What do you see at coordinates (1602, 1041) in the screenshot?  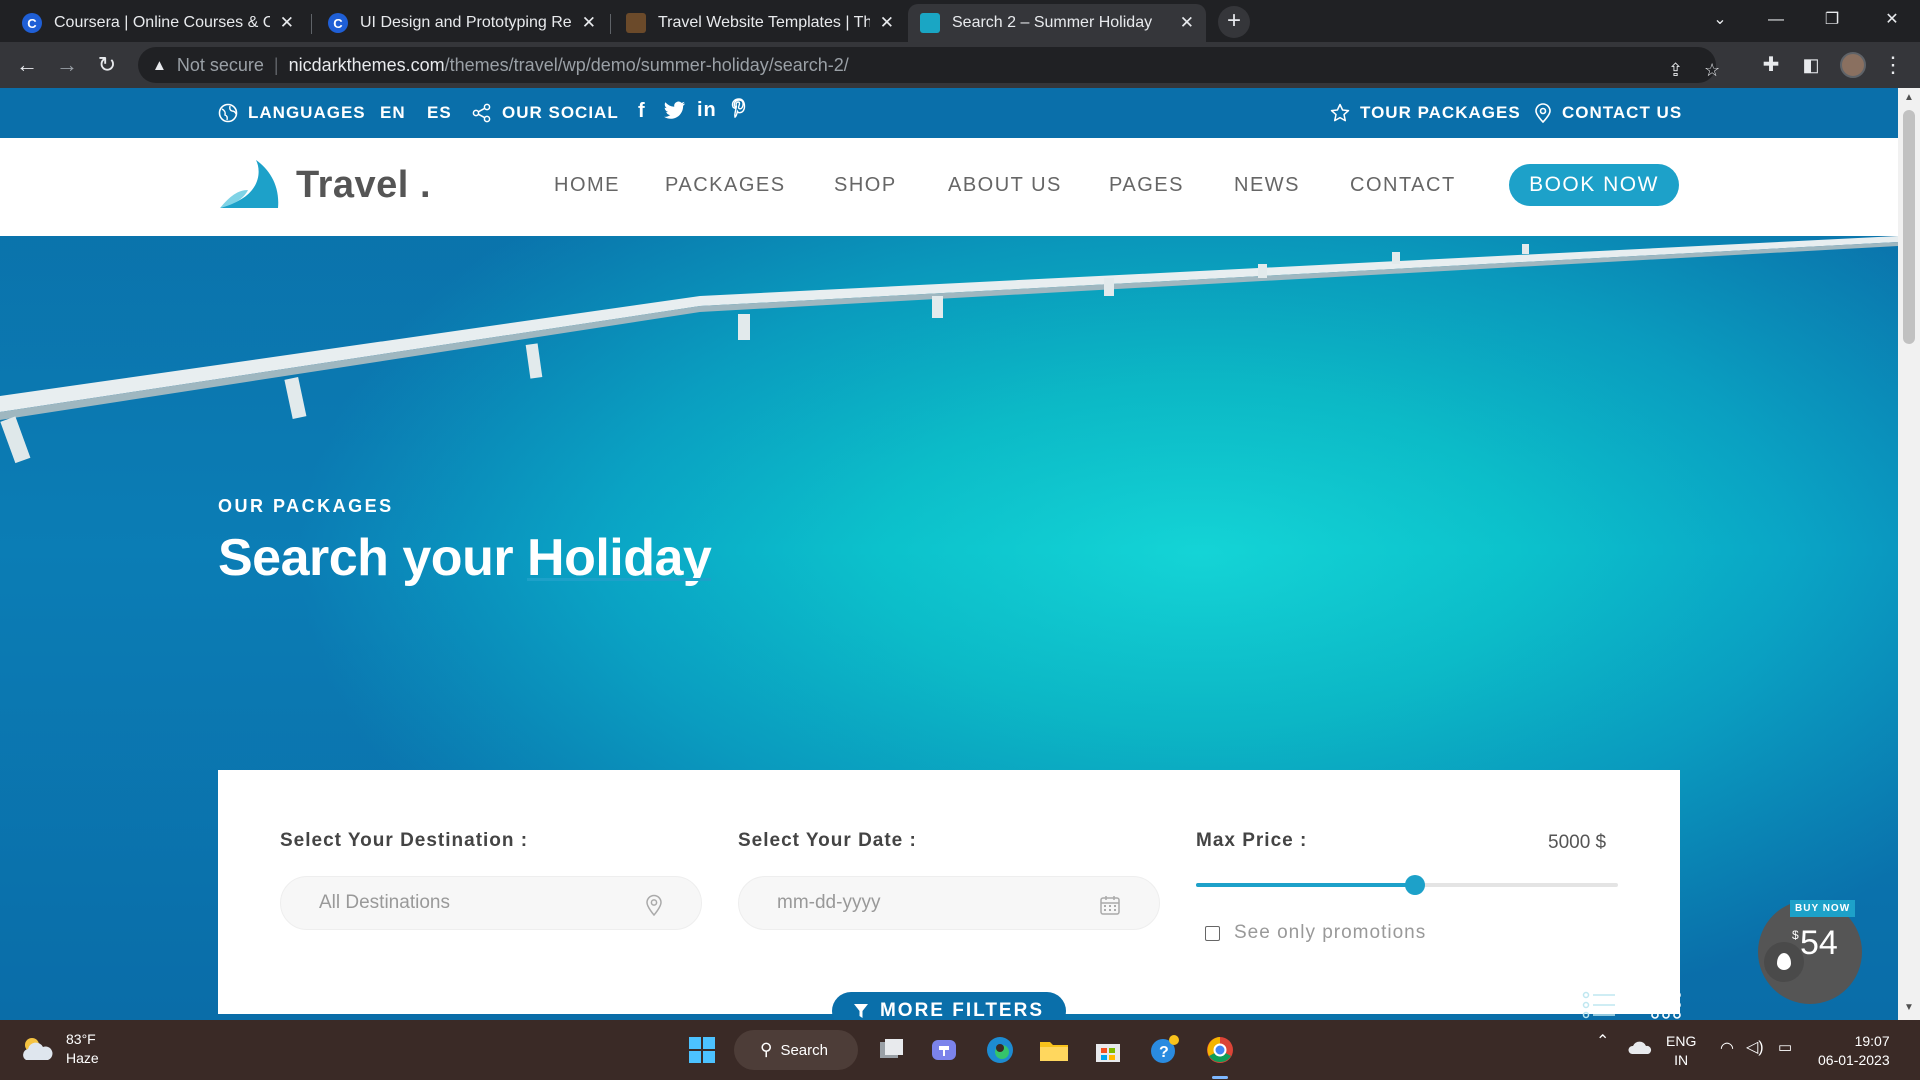 I see `show-hidden-icons-chevron: ⌃` at bounding box center [1602, 1041].